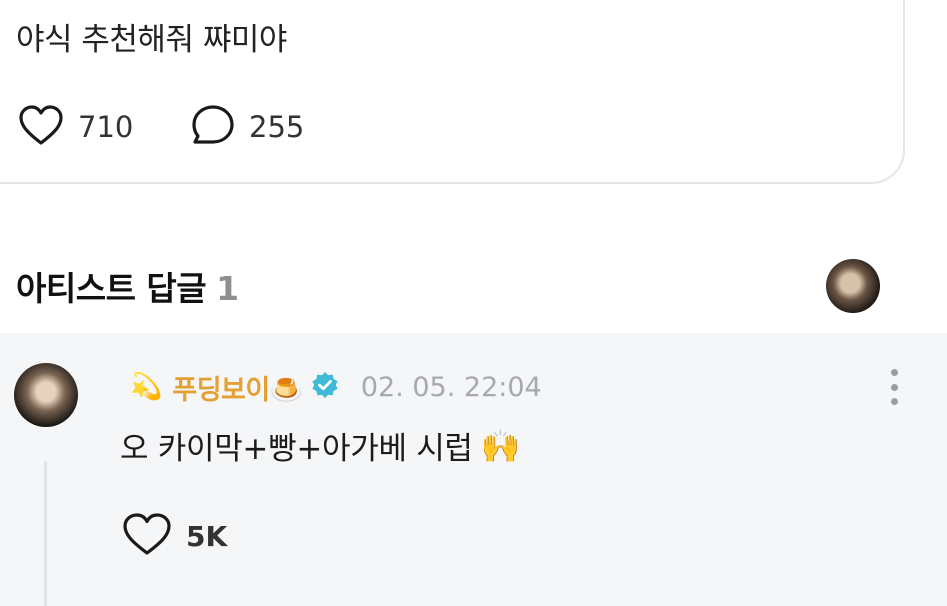  Describe the element at coordinates (174, 536) in the screenshot. I see `reply-like-button: 5K` at that location.